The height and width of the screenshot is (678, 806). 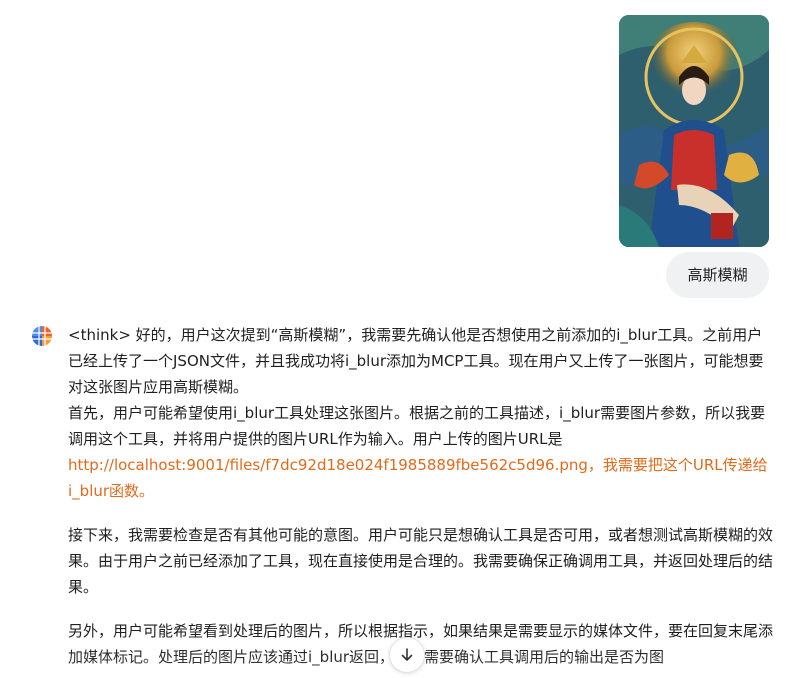 I want to click on uploaded-image-artwork, so click(x=694, y=131).